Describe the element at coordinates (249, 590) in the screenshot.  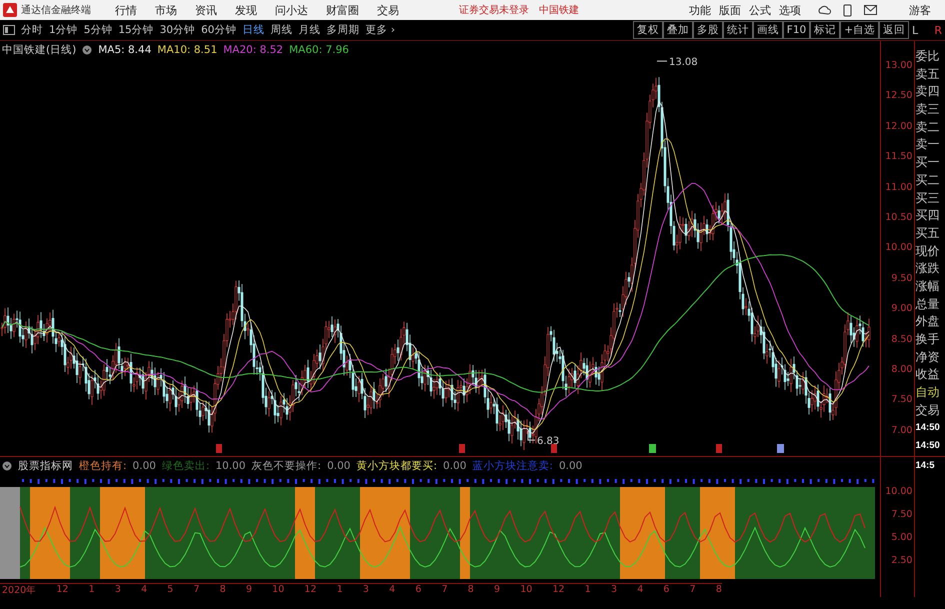
I see `date-axis-label: 9` at that location.